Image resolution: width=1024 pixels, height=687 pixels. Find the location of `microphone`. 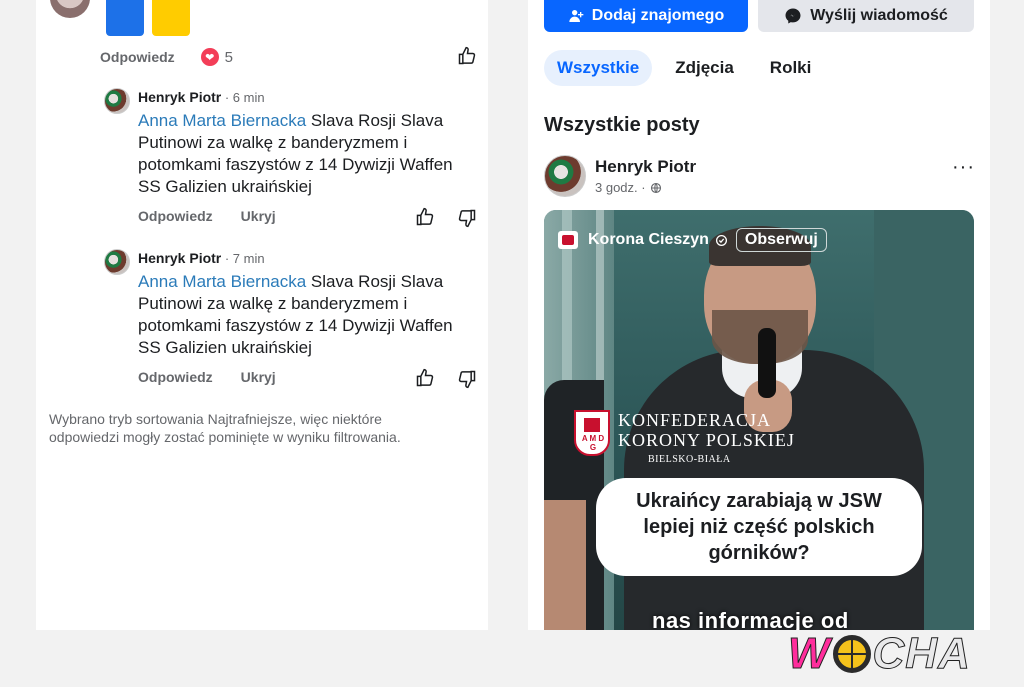

microphone is located at coordinates (767, 363).